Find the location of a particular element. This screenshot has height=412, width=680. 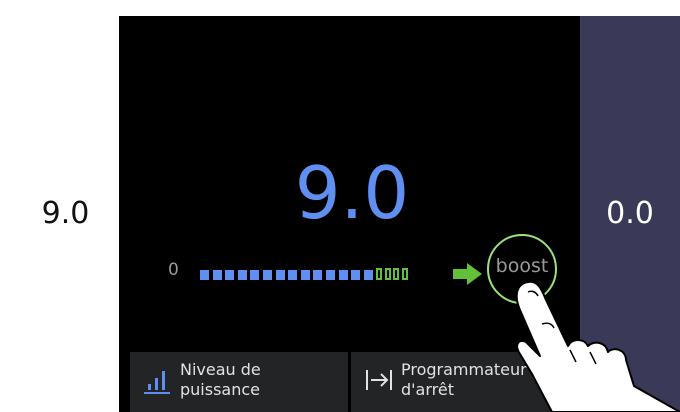

power-level-icon is located at coordinates (157, 382).